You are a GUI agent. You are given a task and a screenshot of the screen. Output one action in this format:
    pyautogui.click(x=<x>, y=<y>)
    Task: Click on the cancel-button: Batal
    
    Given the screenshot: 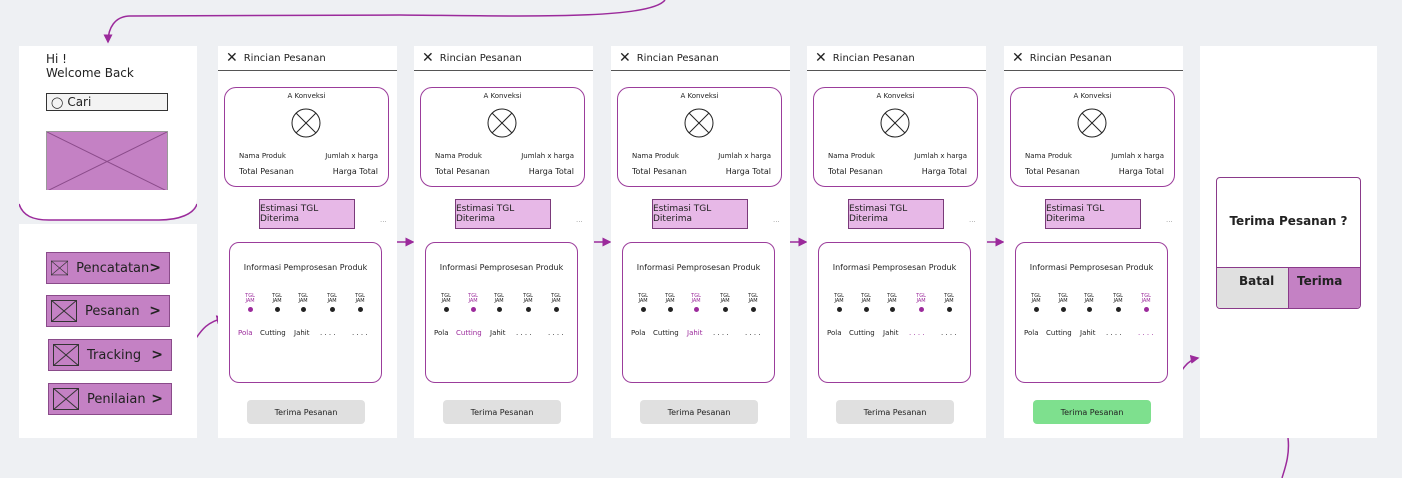 What is the action you would take?
    pyautogui.click(x=1253, y=287)
    